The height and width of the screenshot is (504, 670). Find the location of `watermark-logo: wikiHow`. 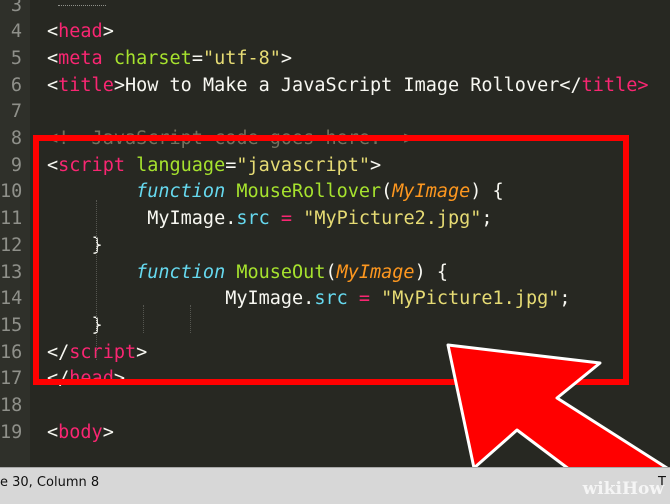

watermark-logo: wikiHow is located at coordinates (623, 489).